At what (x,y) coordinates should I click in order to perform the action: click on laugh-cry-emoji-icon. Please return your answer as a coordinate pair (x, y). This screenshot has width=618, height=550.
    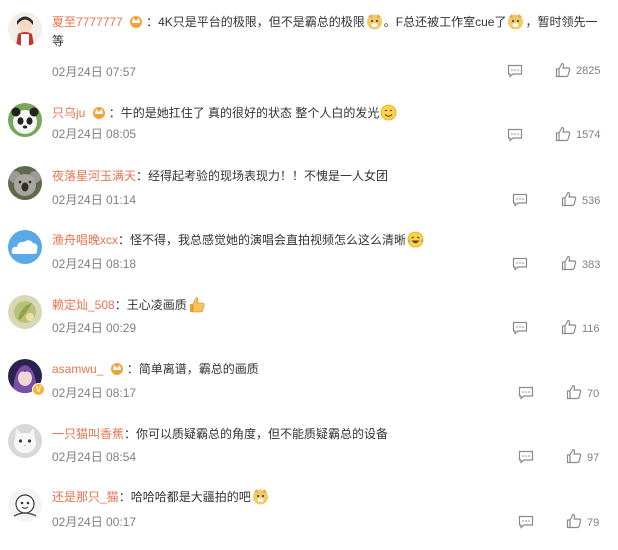
    Looking at the image, I should click on (415, 239).